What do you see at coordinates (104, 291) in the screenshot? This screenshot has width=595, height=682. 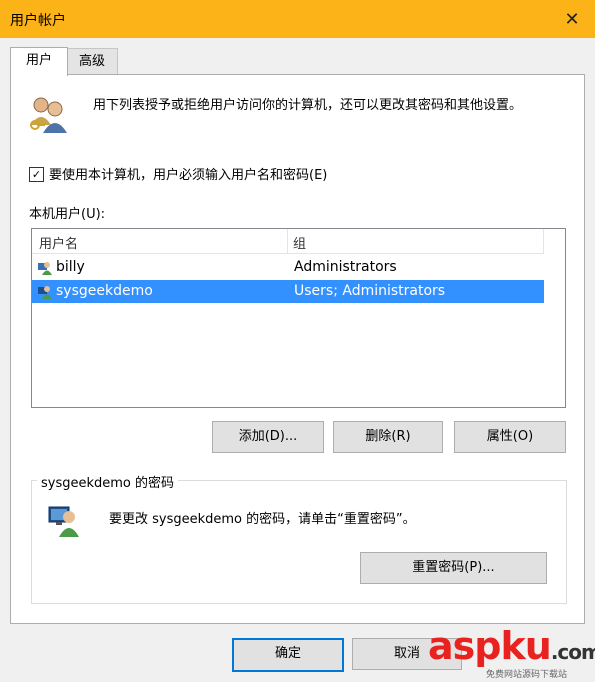 I see `user-name: sysgeekdemo` at bounding box center [104, 291].